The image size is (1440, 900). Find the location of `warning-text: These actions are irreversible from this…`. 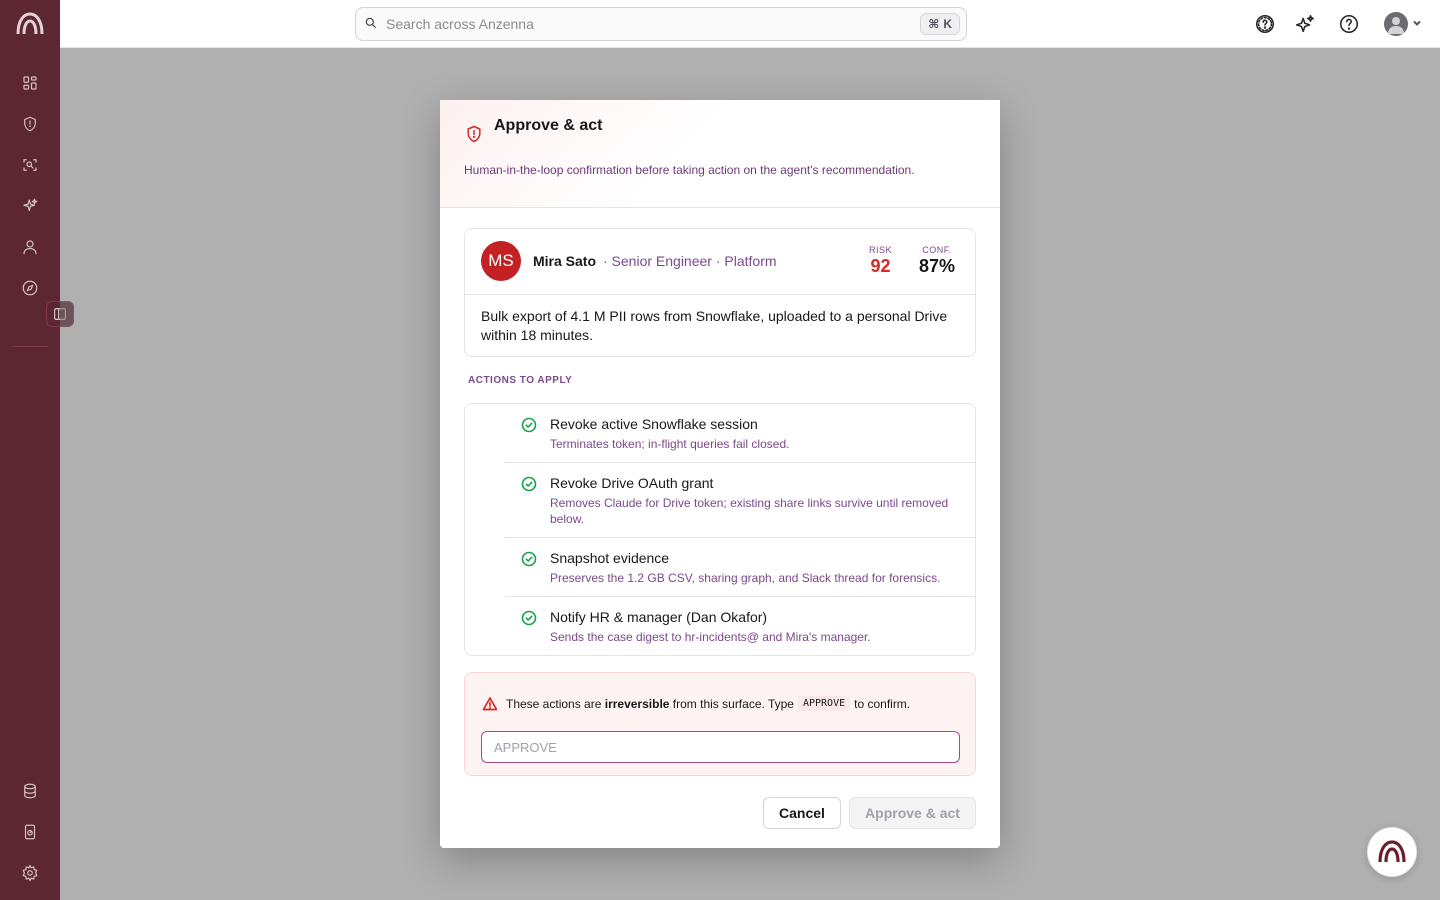

warning-text: These actions are irreversible from this… is located at coordinates (708, 703).